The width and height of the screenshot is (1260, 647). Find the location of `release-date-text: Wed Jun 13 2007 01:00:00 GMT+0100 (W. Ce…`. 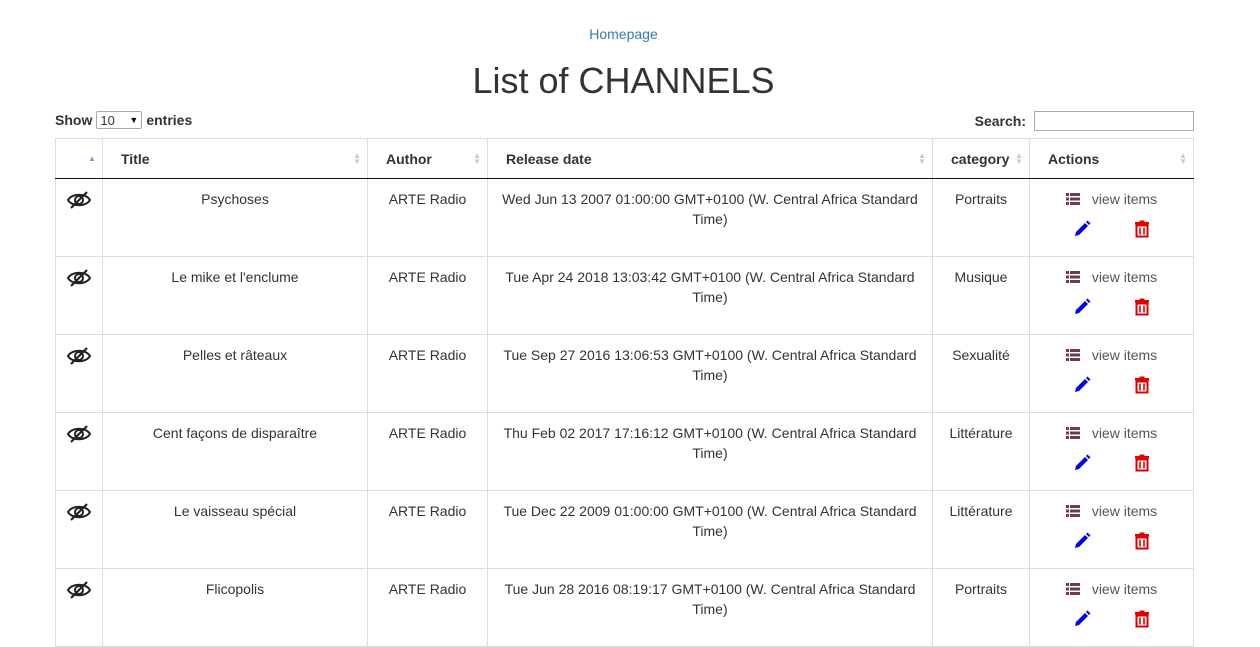

release-date-text: Wed Jun 13 2007 01:00:00 GMT+0100 (W. Ce… is located at coordinates (710, 209).